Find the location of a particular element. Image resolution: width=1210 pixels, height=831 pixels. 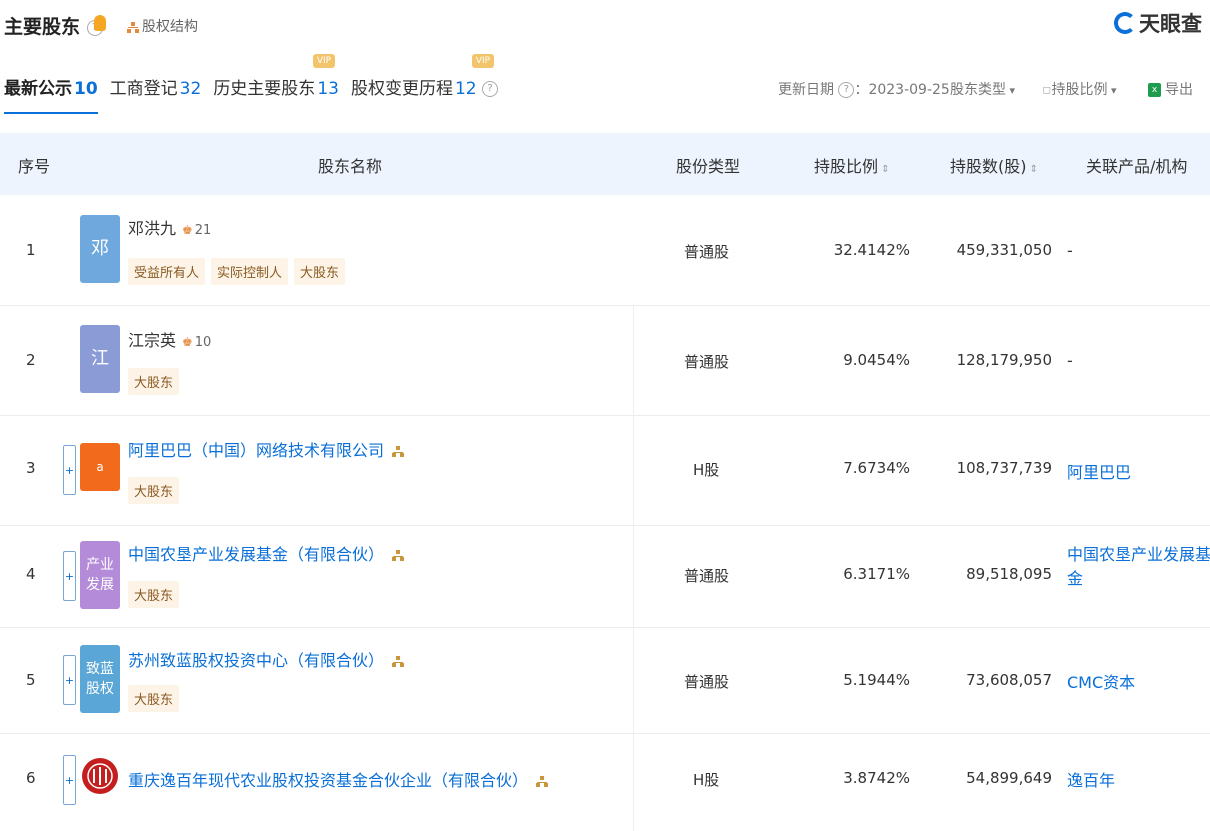

holding-ratio: 32.4142% is located at coordinates (871, 250).